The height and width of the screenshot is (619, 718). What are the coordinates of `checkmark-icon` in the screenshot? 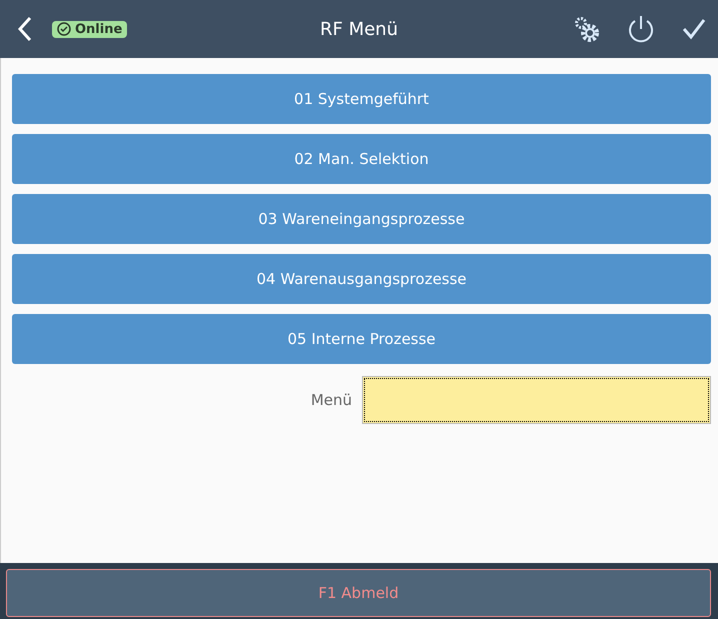 It's located at (694, 29).